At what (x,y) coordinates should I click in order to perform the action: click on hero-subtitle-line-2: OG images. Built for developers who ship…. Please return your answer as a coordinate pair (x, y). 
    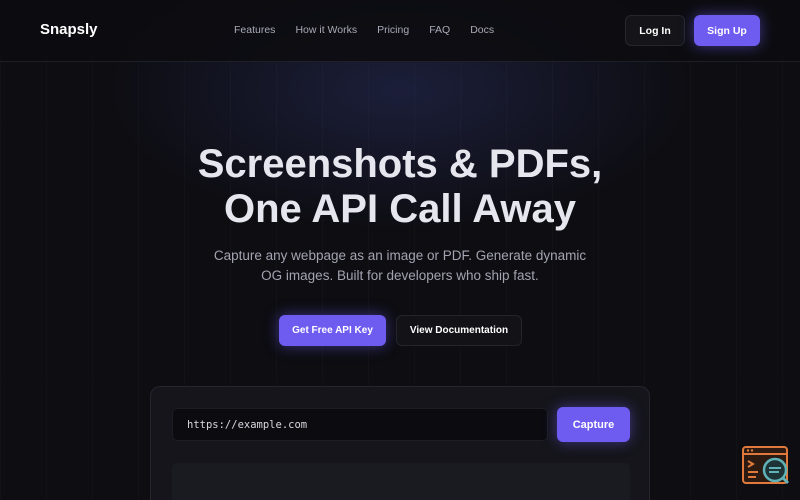
    Looking at the image, I should click on (400, 275).